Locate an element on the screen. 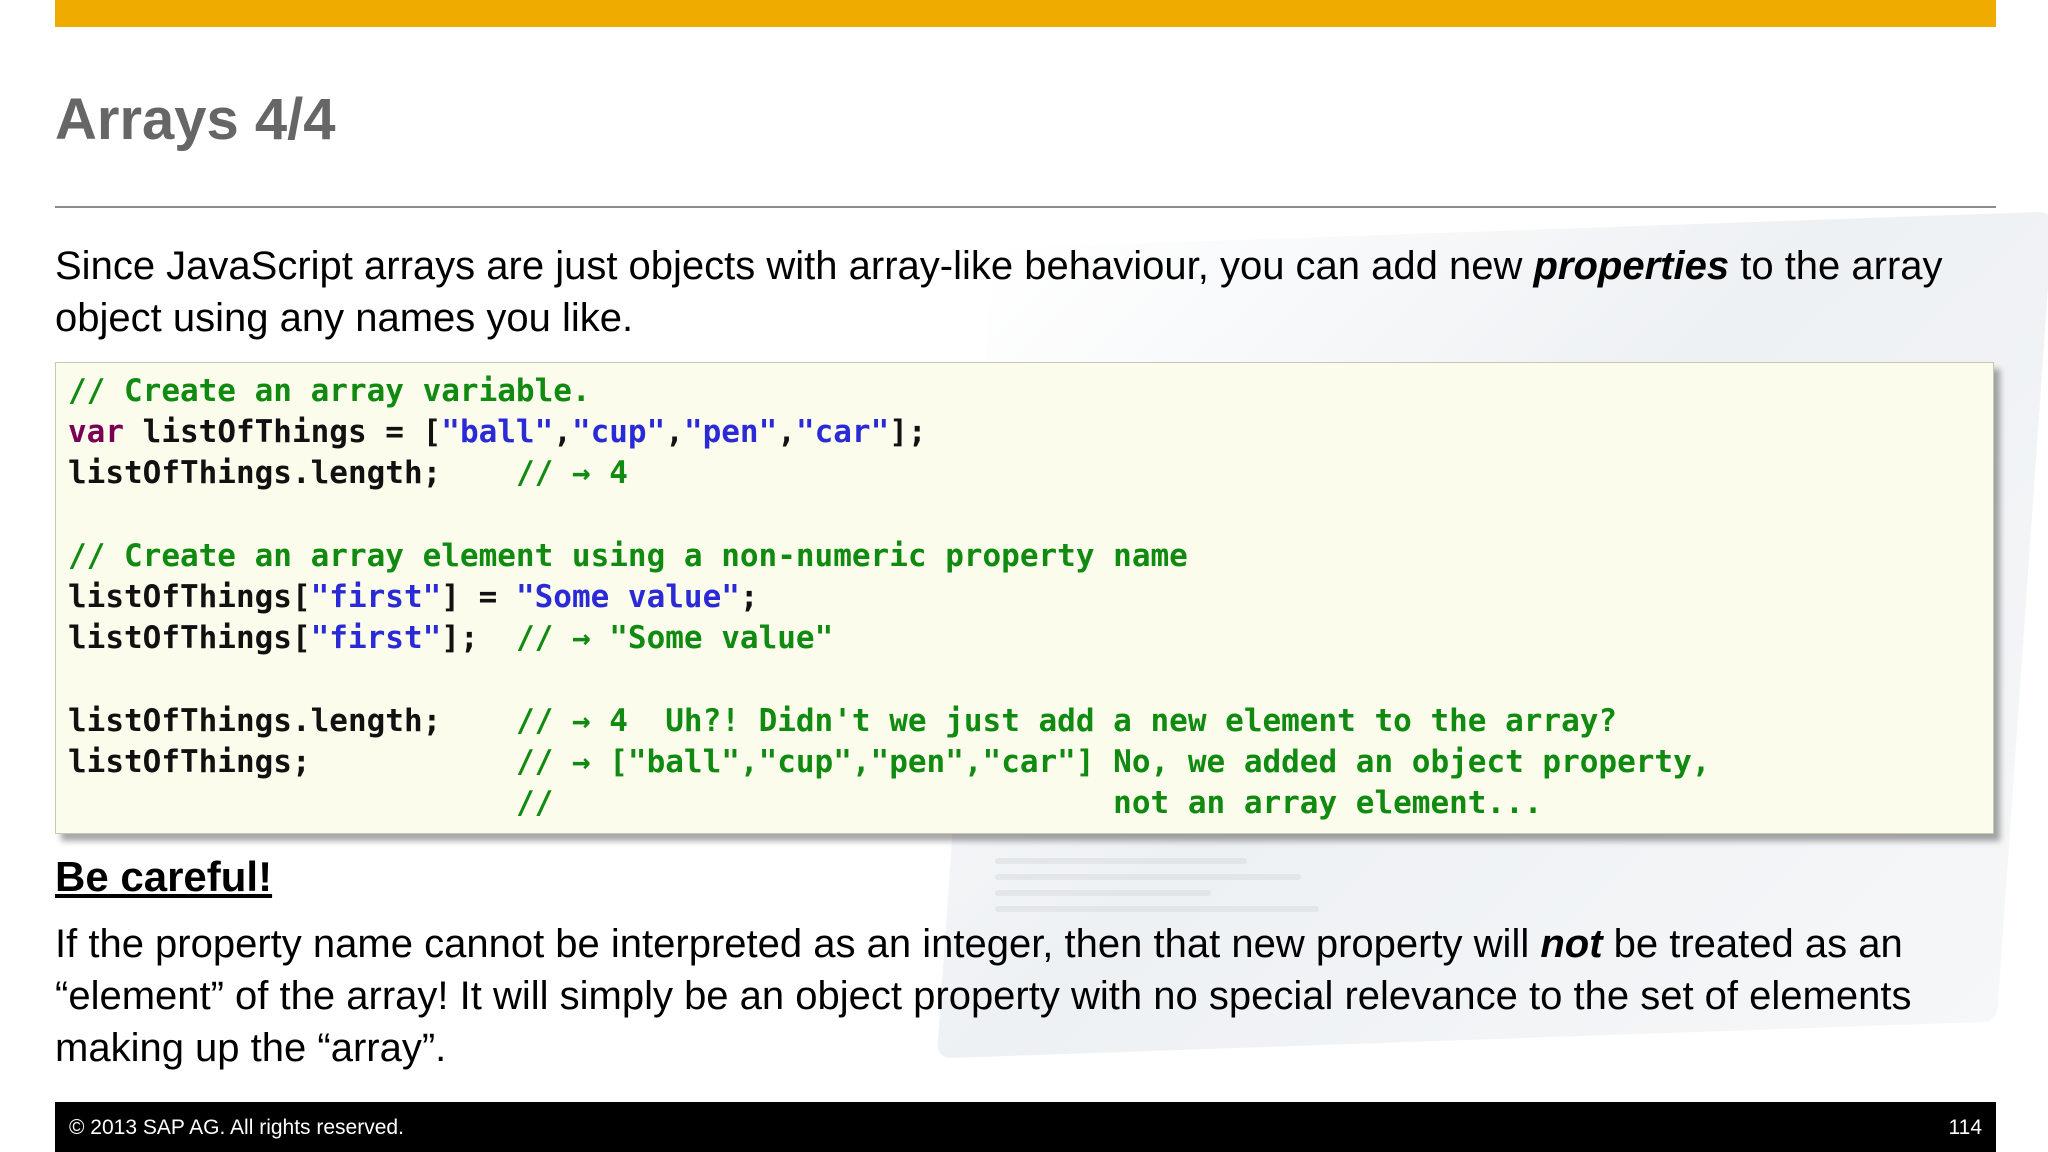 The height and width of the screenshot is (1152, 2048). code-keyword: var is located at coordinates (96, 432).